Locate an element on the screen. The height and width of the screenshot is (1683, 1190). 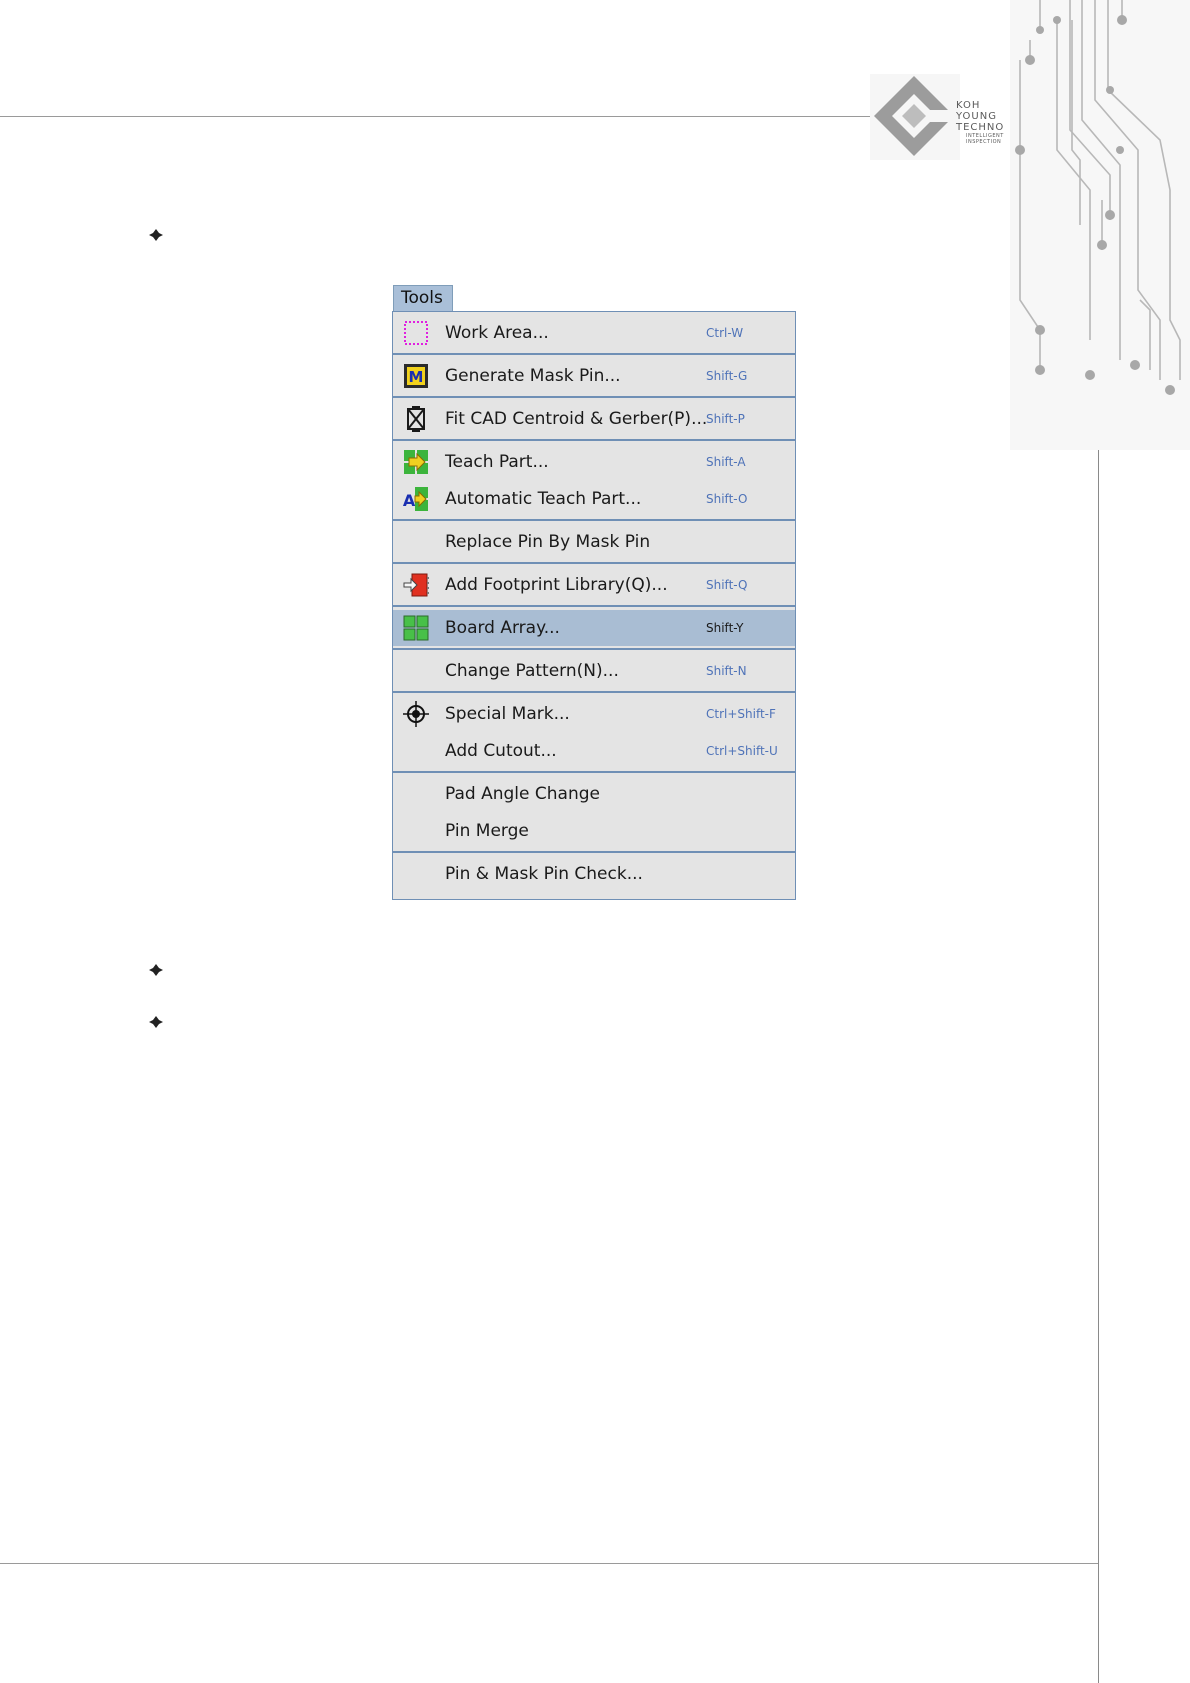
menu-item-fit-cad: Fit CAD Centroid & Gerber(P)... Shift-P is located at coordinates (594, 419).